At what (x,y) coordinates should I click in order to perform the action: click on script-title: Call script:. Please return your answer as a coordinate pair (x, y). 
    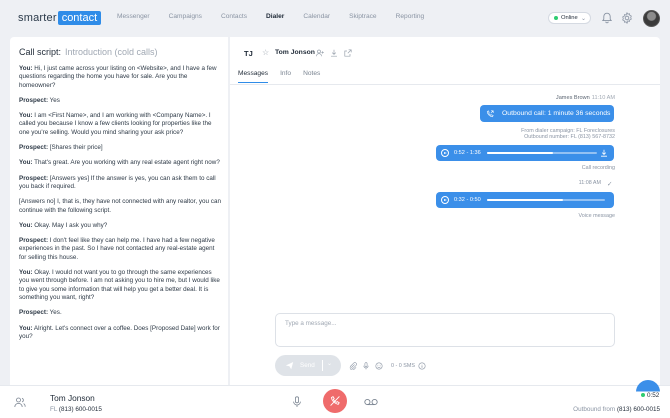
    Looking at the image, I should click on (40, 52).